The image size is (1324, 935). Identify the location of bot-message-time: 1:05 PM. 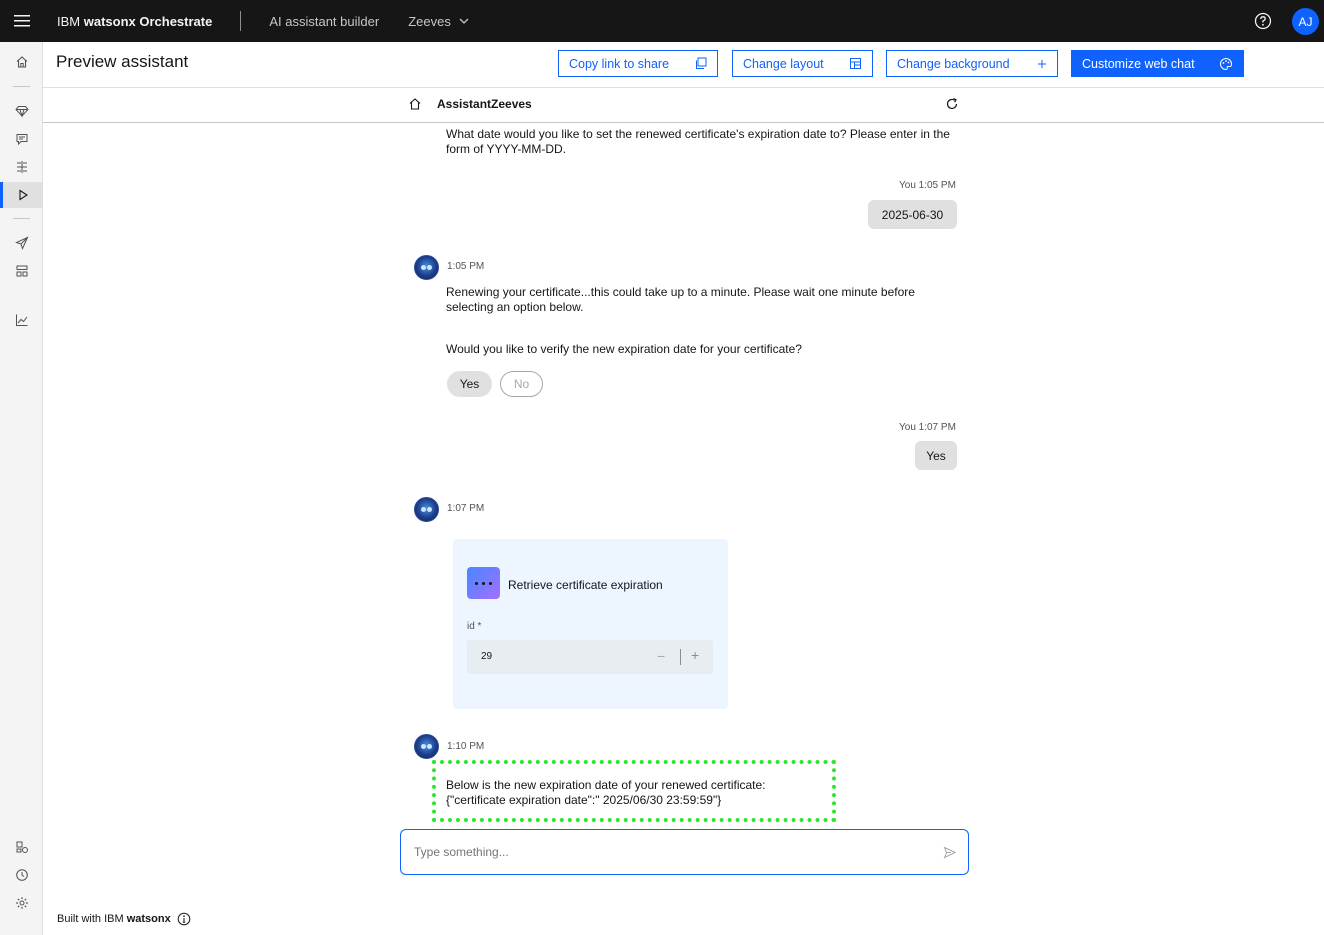
(466, 266).